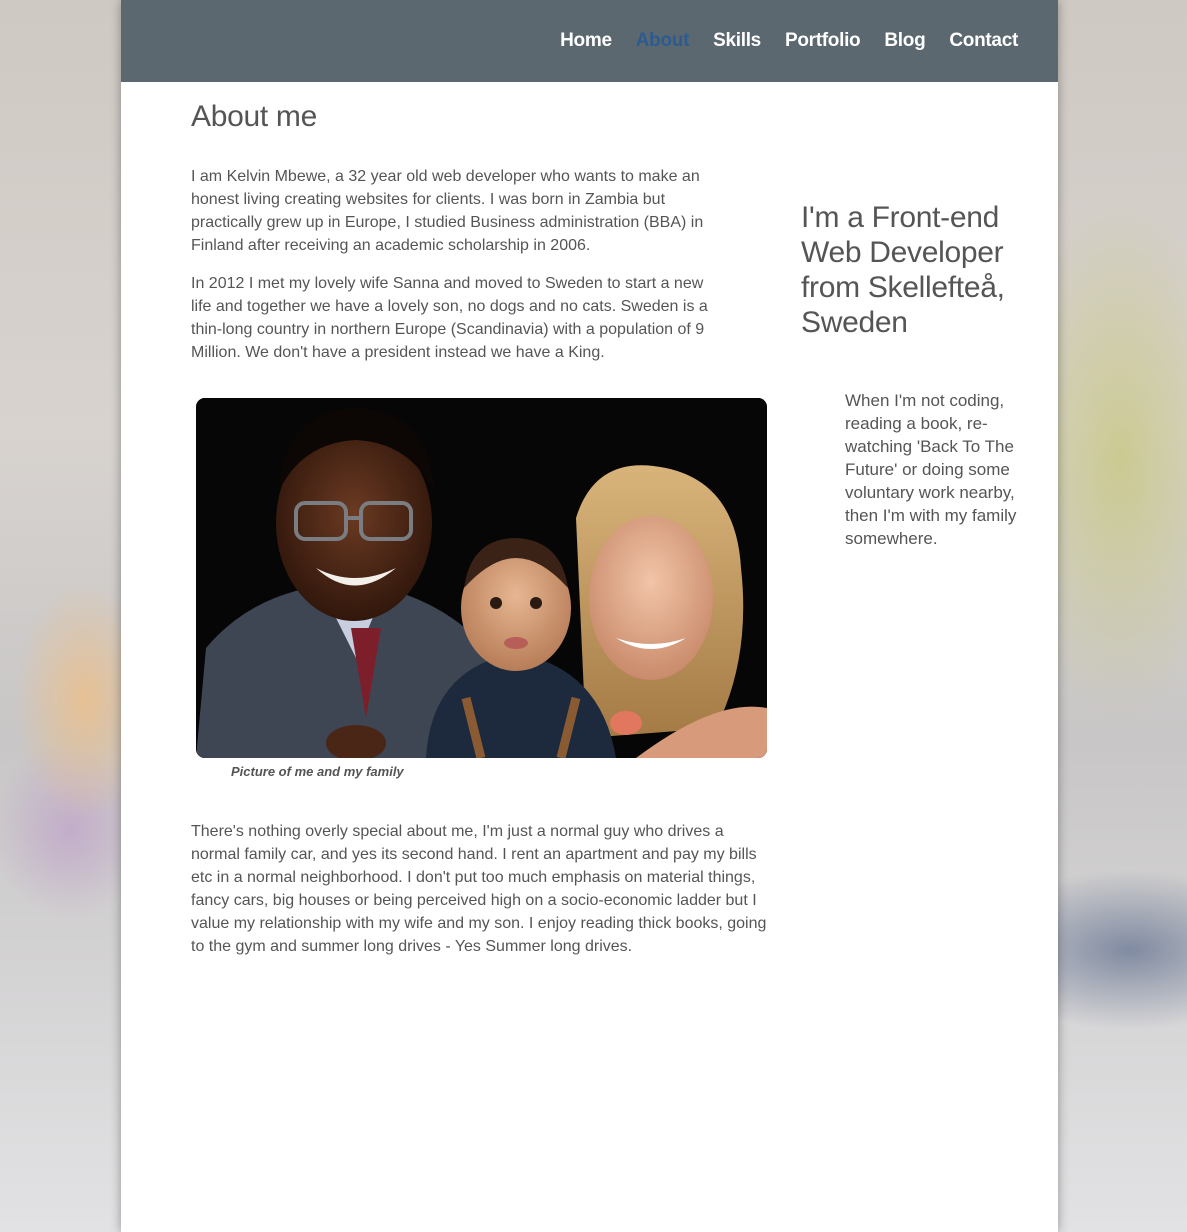  I want to click on nav-skills: Skills, so click(737, 41).